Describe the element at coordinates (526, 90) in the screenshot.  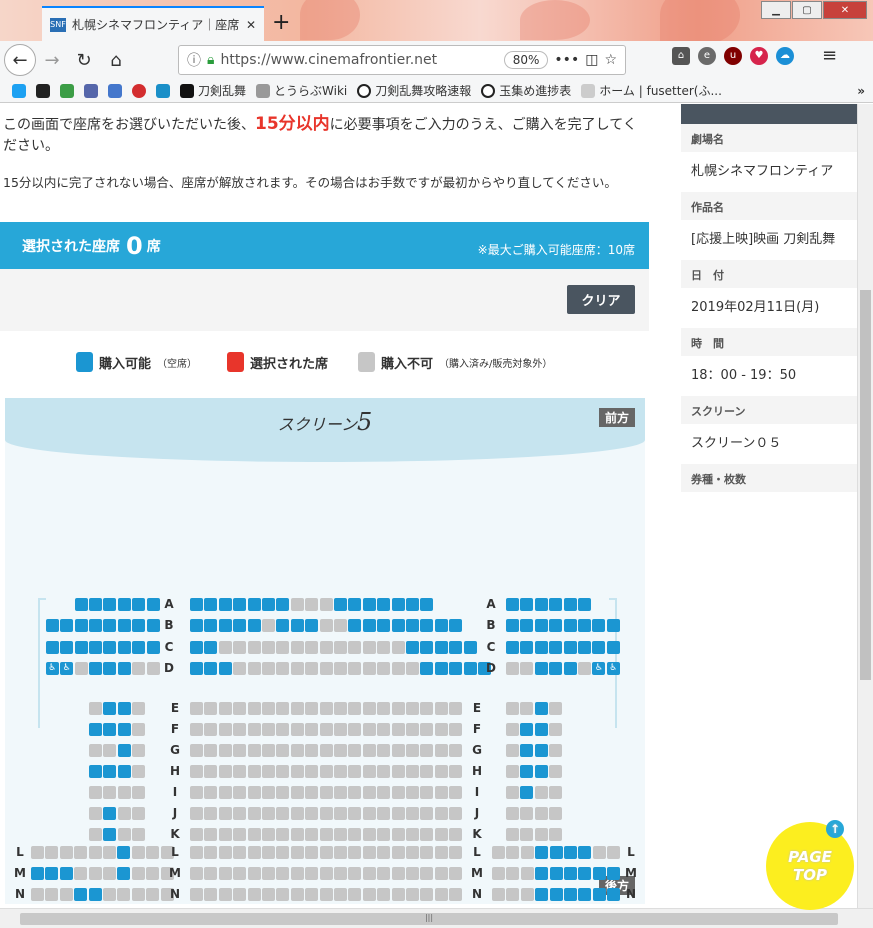
I see `bookmark-item: 玉集め進捗表` at that location.